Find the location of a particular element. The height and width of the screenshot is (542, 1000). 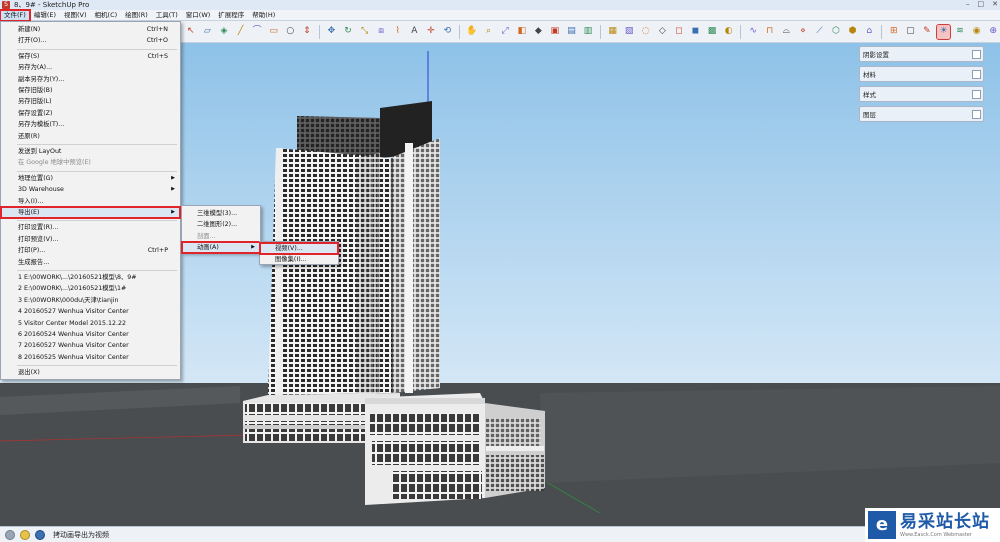

menu-item: 保存设置(Z) is located at coordinates (90, 113).